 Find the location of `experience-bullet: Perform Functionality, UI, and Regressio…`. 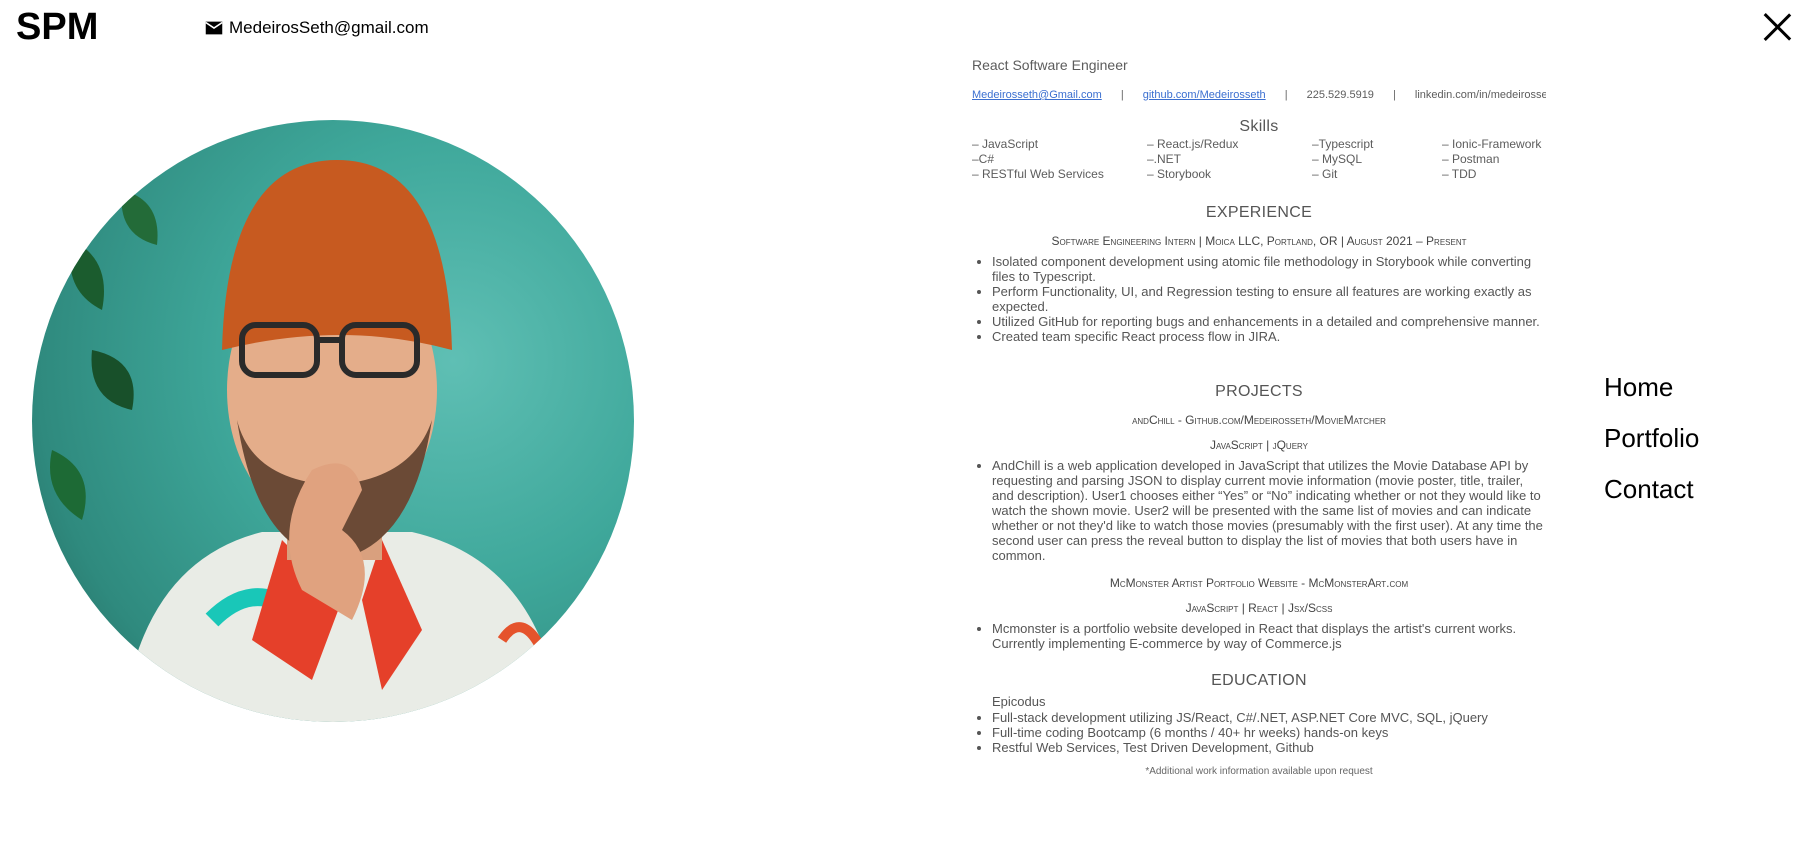

experience-bullet: Perform Functionality, UI, and Regressio… is located at coordinates (1269, 299).